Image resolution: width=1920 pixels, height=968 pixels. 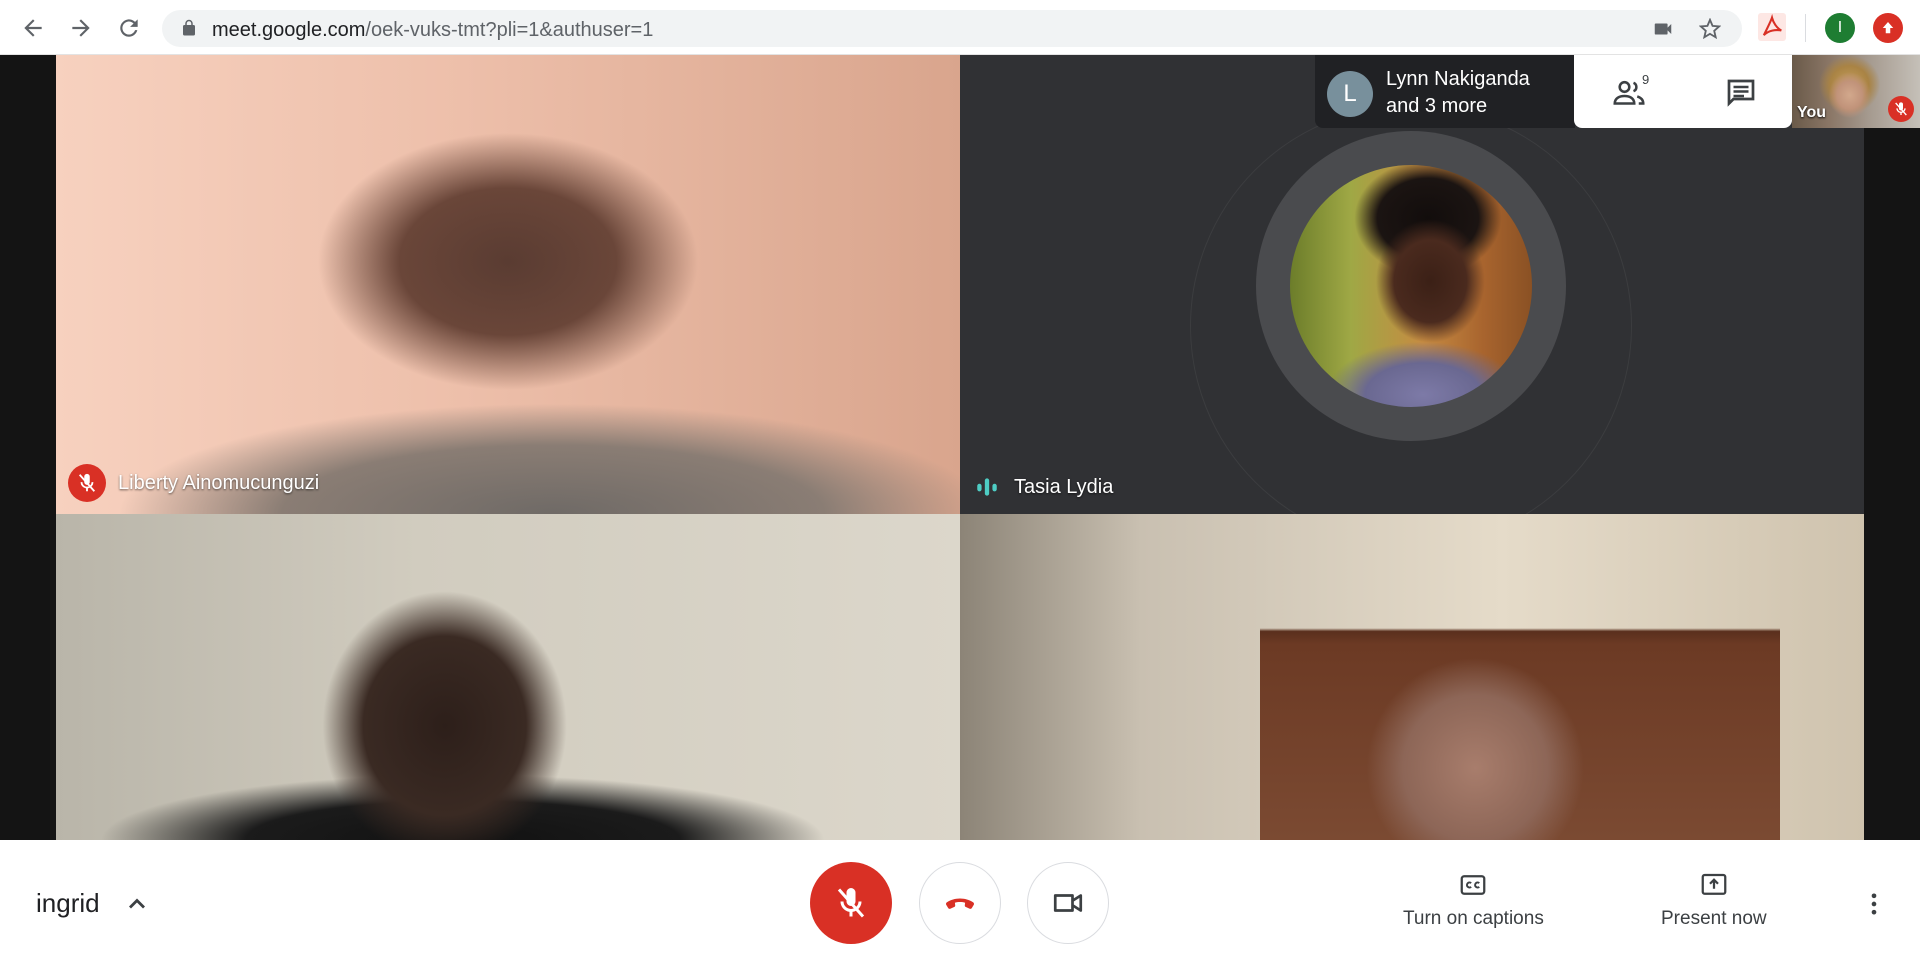 I want to click on more-options-button, so click(x=1874, y=904).